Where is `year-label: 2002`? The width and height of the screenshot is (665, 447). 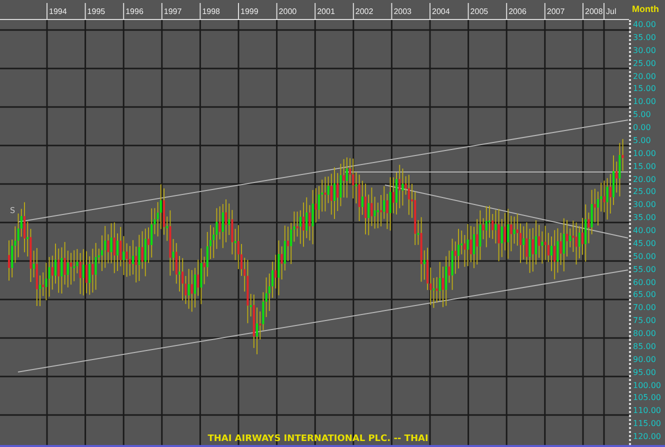
year-label: 2002 is located at coordinates (364, 11).